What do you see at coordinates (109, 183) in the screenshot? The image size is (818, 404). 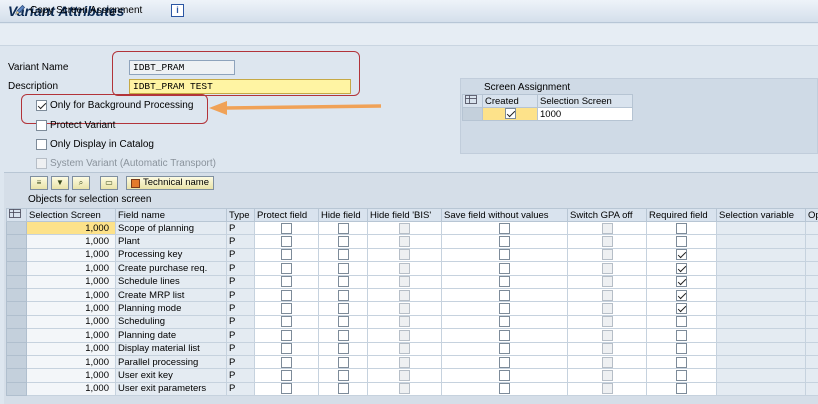 I see `print-icon: ▭` at bounding box center [109, 183].